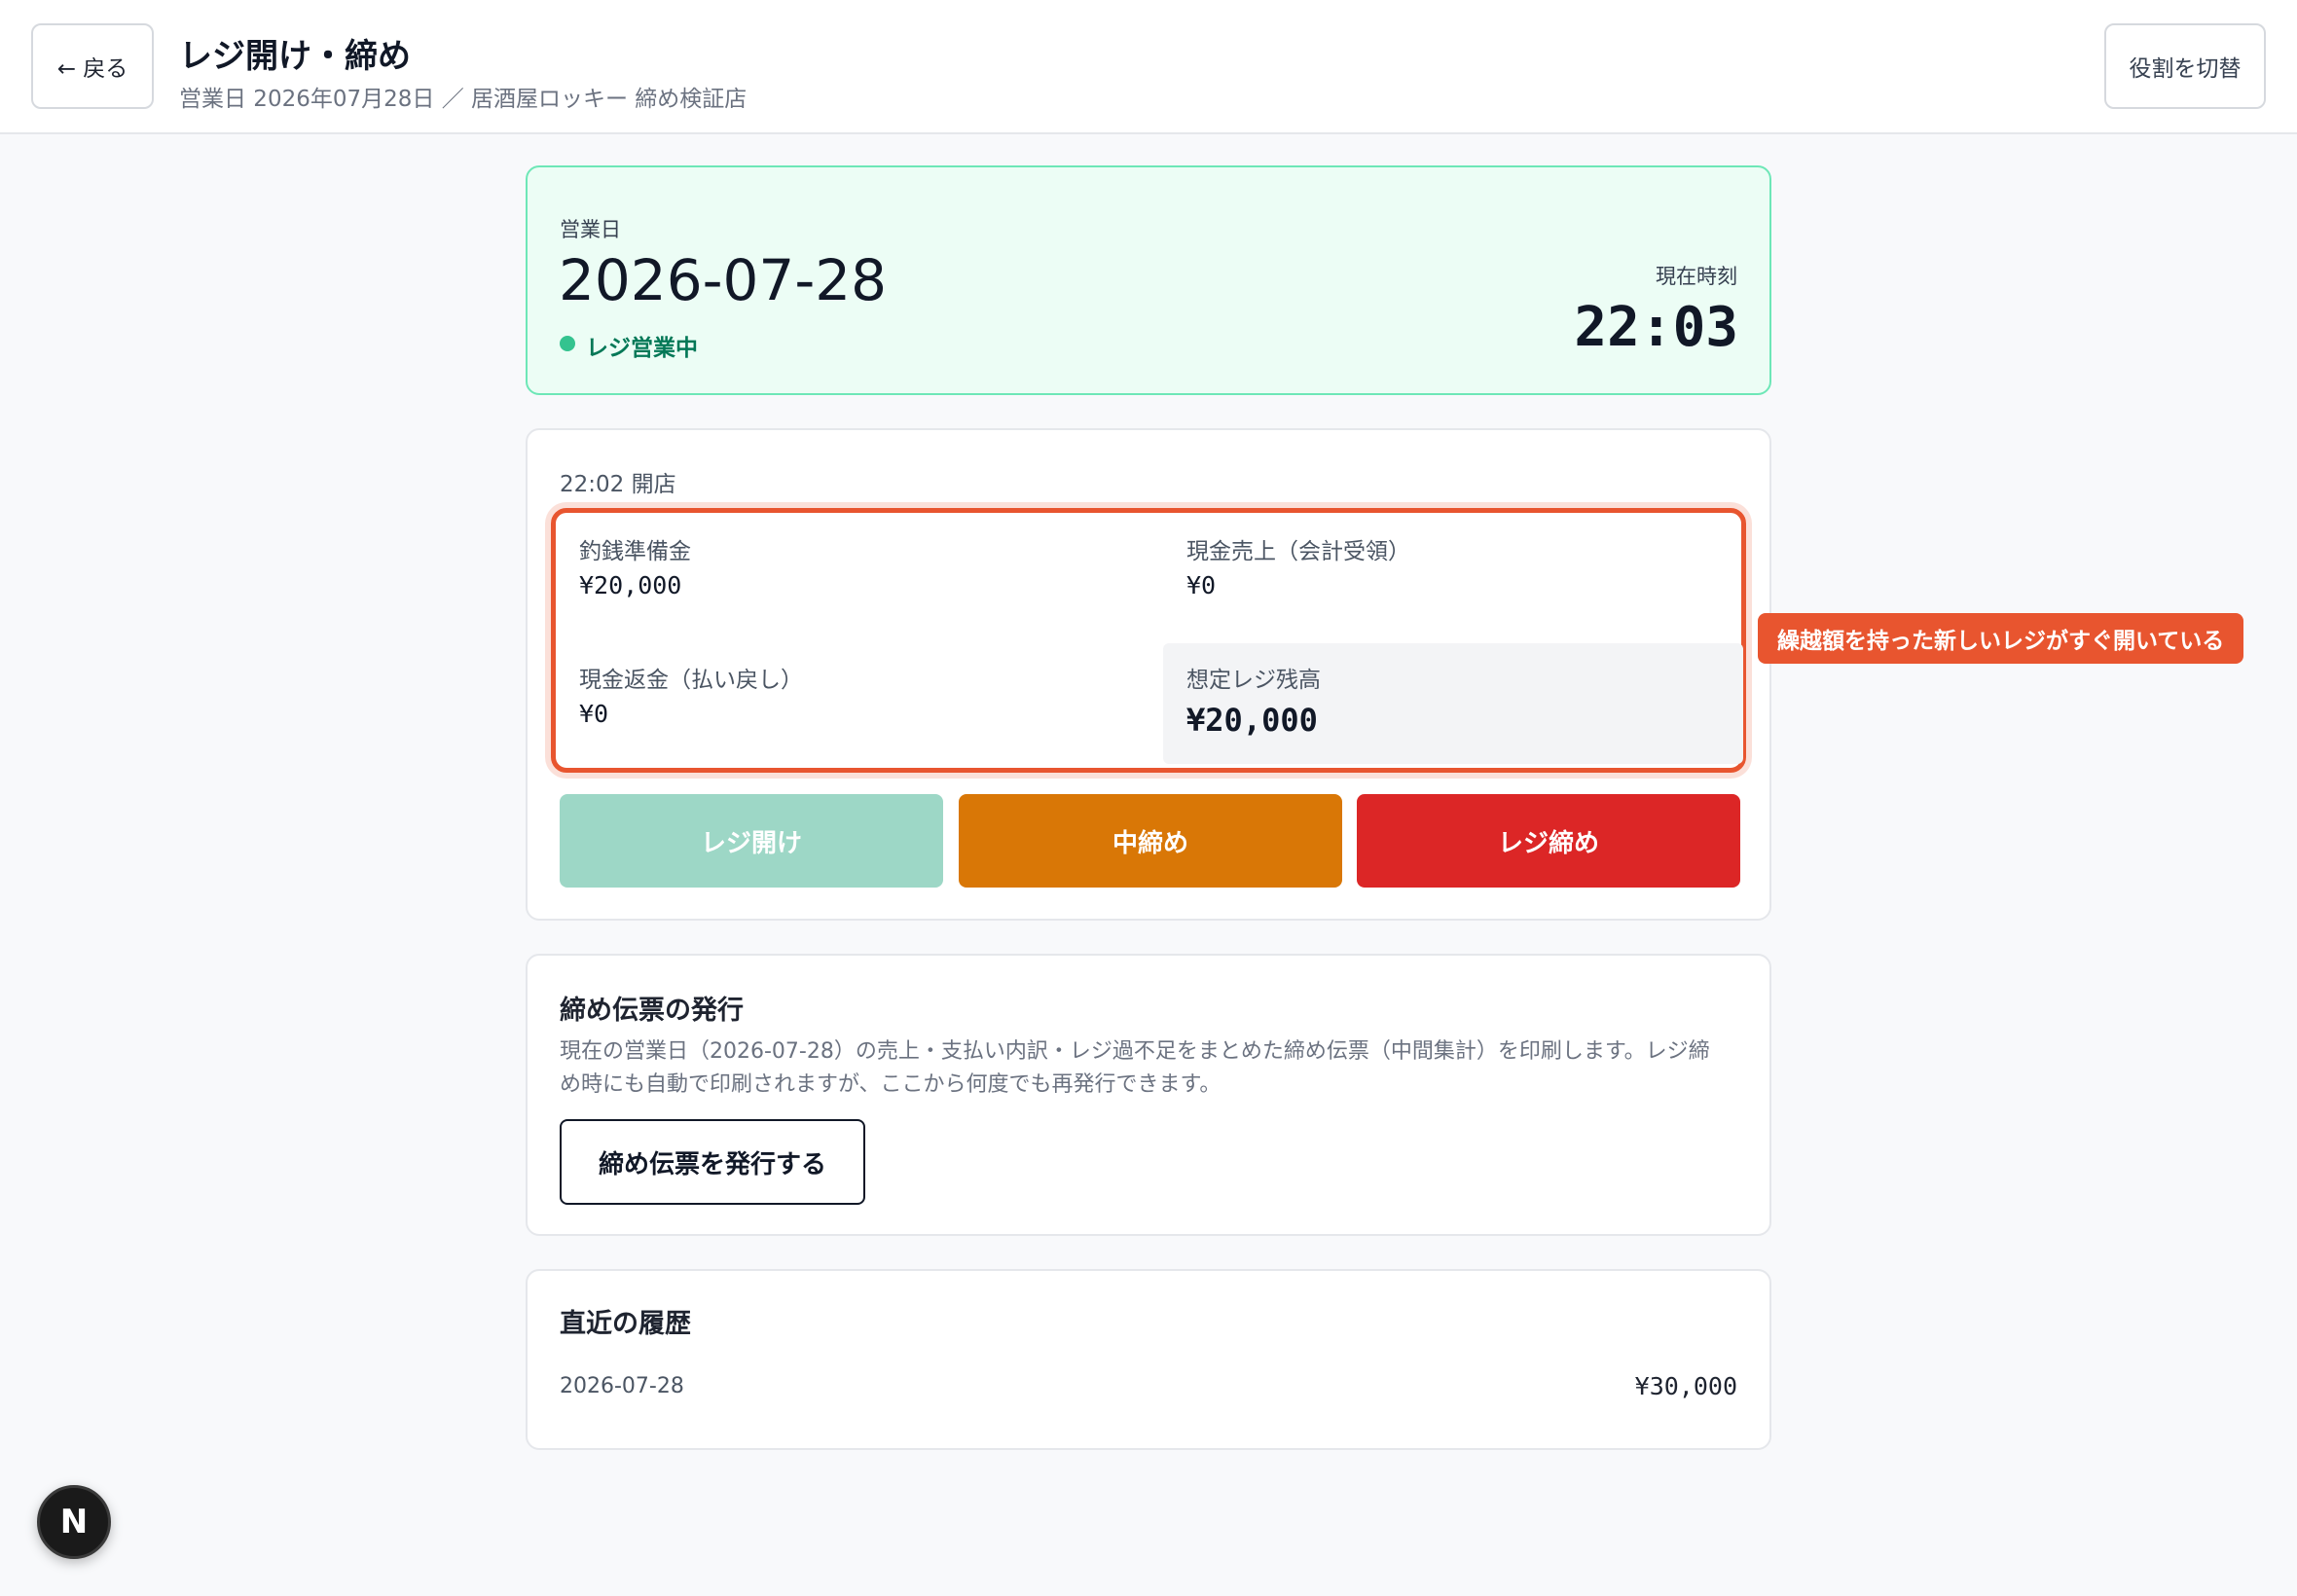 Image resolution: width=2297 pixels, height=1596 pixels. I want to click on change-fund-label: 釣銭準備金, so click(635, 551).